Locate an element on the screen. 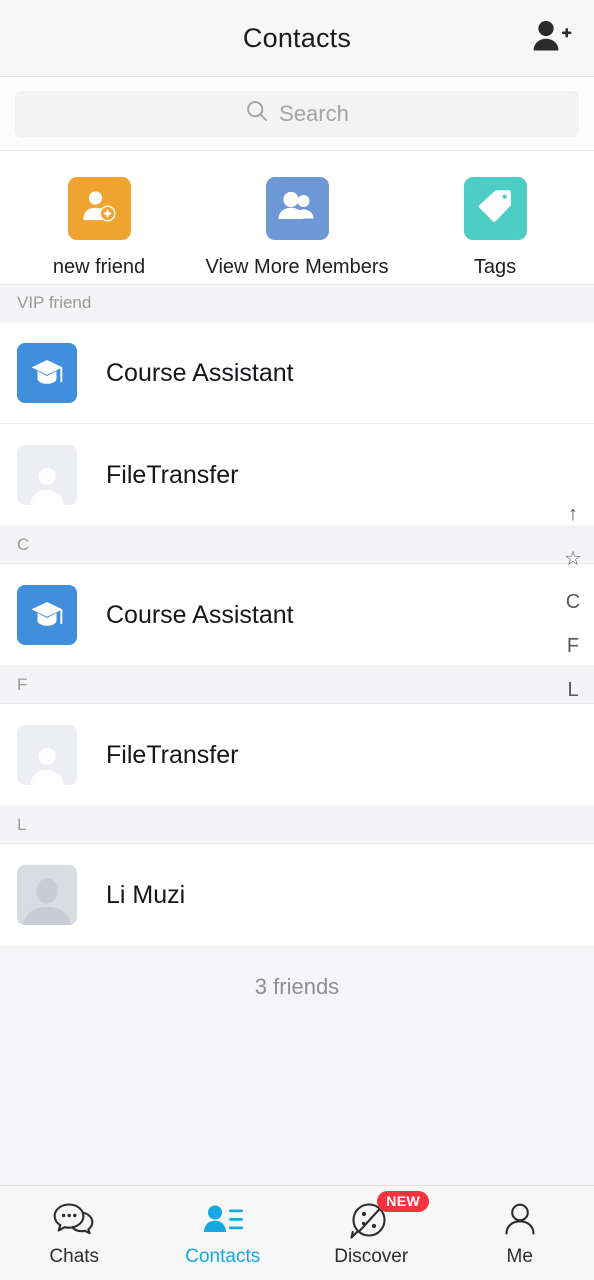 Image resolution: width=594 pixels, height=1280 pixels. friends-count-label: 3 friends is located at coordinates (297, 986).